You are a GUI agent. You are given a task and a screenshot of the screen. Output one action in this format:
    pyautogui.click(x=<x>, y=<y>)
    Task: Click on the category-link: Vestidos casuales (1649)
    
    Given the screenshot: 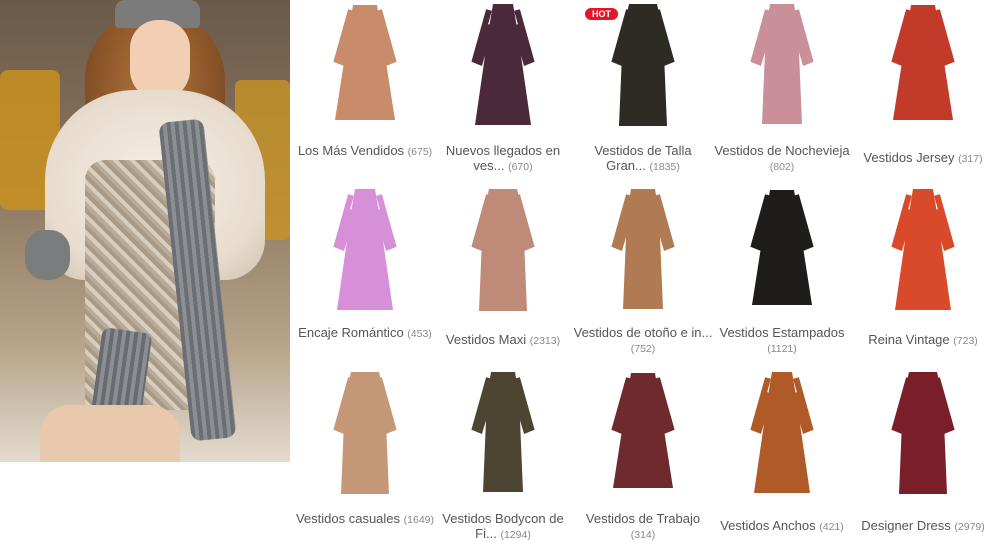 What is the action you would take?
    pyautogui.click(x=365, y=519)
    